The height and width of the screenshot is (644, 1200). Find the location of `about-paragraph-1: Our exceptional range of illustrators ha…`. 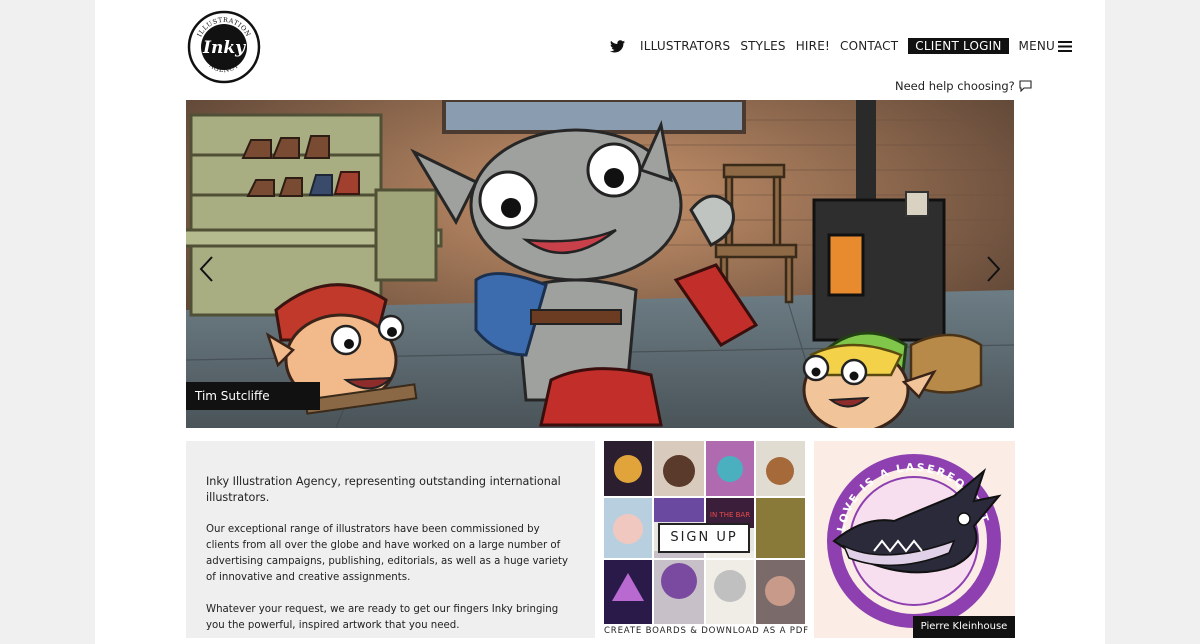

about-paragraph-1: Our exceptional range of illustrators ha… is located at coordinates (387, 553).